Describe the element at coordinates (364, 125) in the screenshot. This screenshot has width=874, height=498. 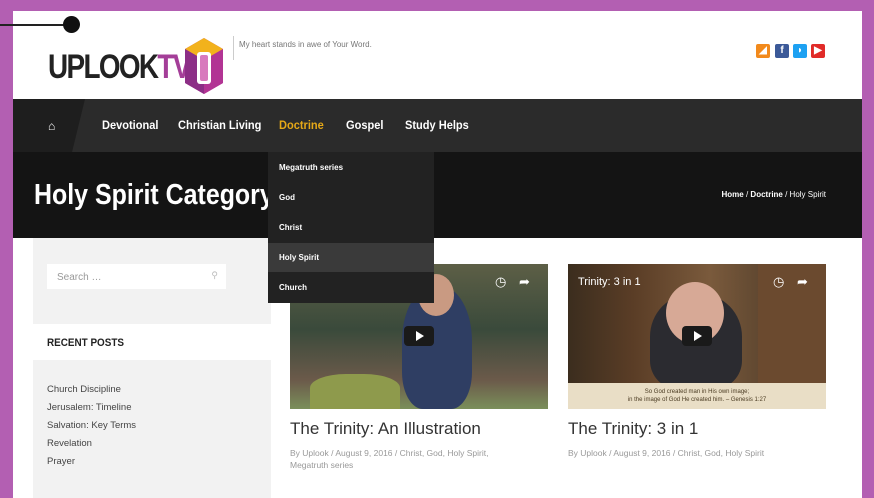
I see `nav-item-gospel: Gospel` at that location.